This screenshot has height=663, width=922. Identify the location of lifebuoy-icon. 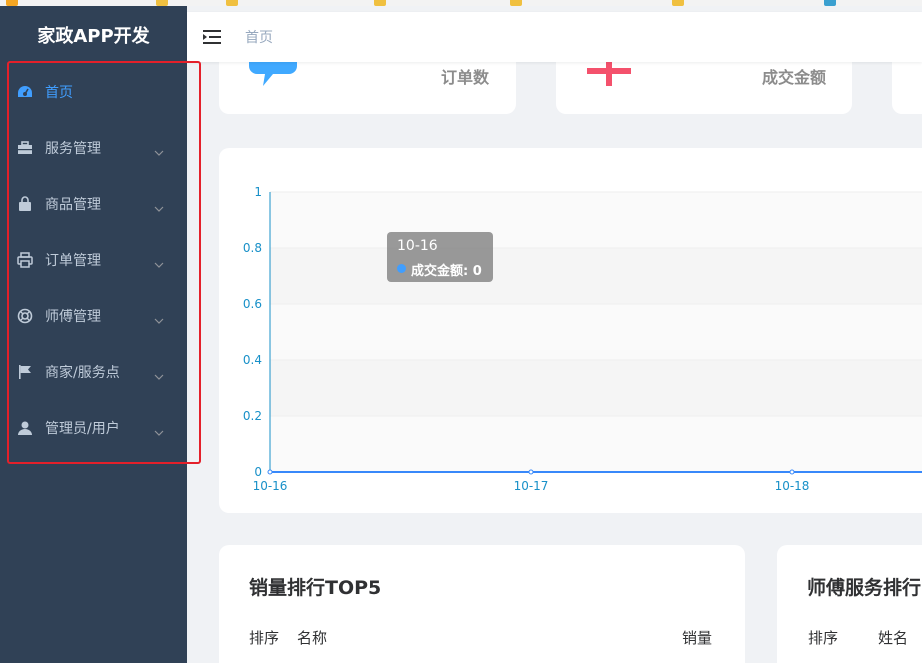
(25, 316).